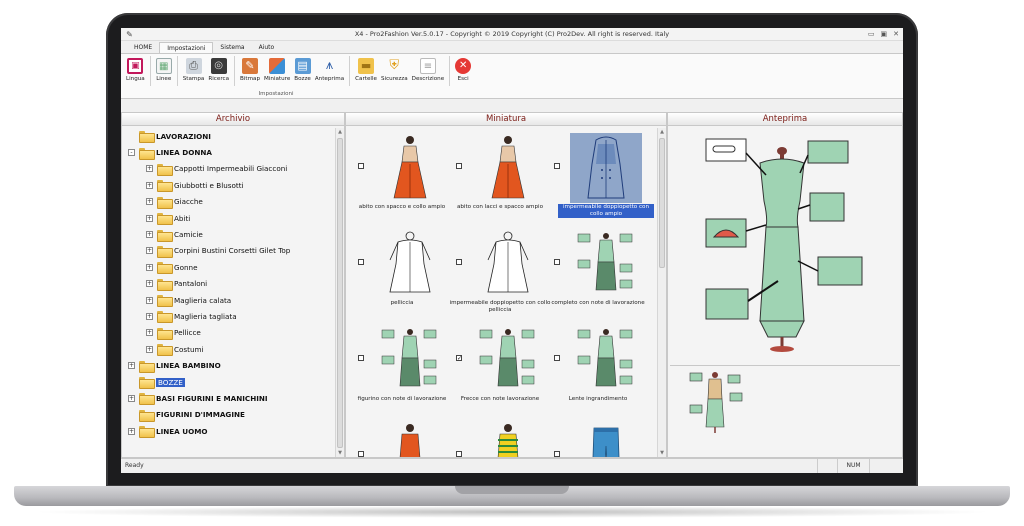 The width and height of the screenshot is (1024, 526). I want to click on linee-button: ▦ Linee, so click(164, 71).